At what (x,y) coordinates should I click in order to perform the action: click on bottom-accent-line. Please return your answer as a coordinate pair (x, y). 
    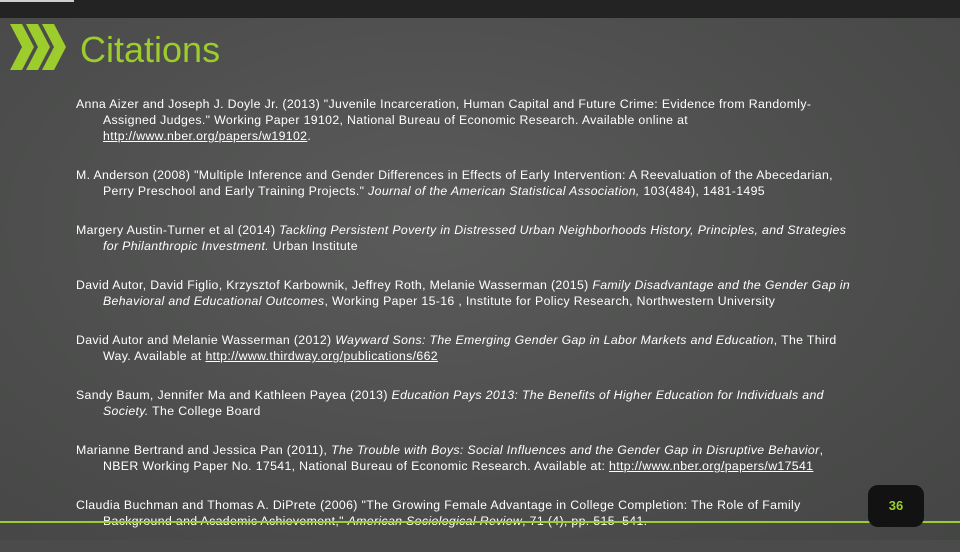
    Looking at the image, I should click on (480, 522).